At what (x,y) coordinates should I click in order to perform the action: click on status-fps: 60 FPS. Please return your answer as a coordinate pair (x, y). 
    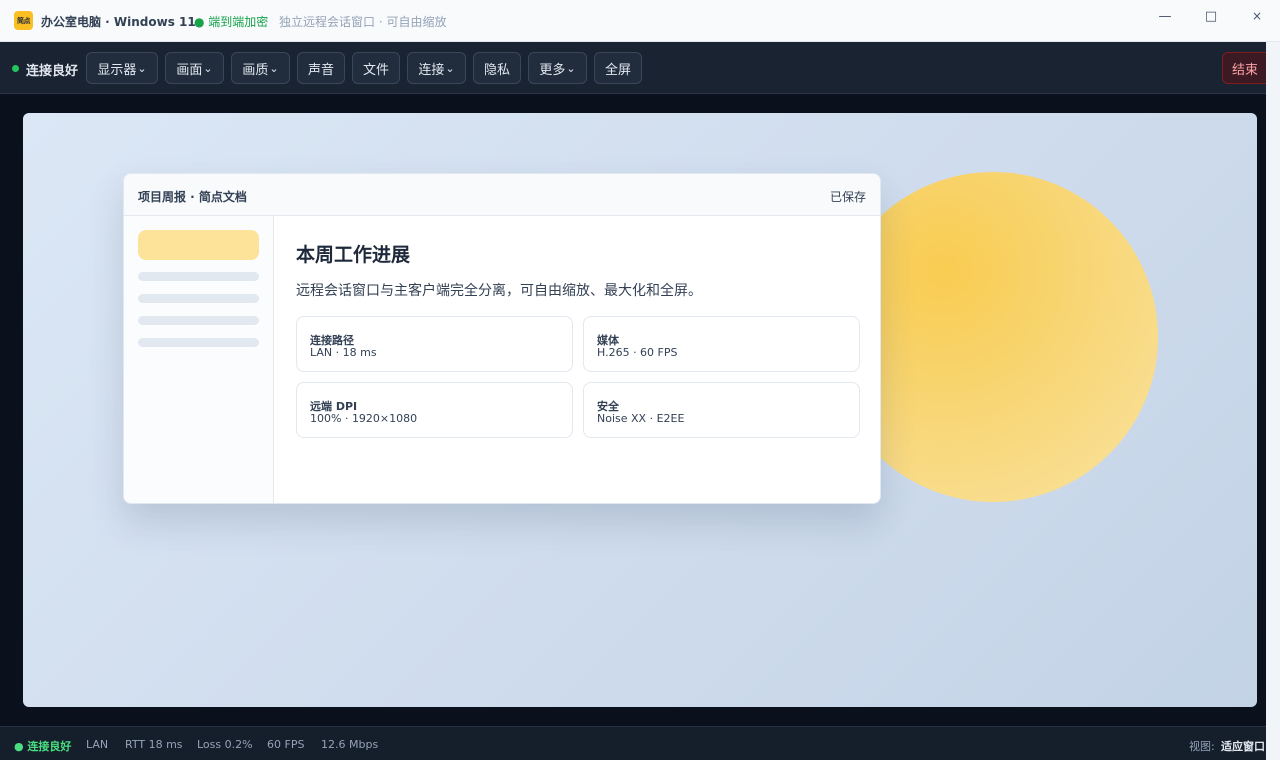
    Looking at the image, I should click on (286, 744).